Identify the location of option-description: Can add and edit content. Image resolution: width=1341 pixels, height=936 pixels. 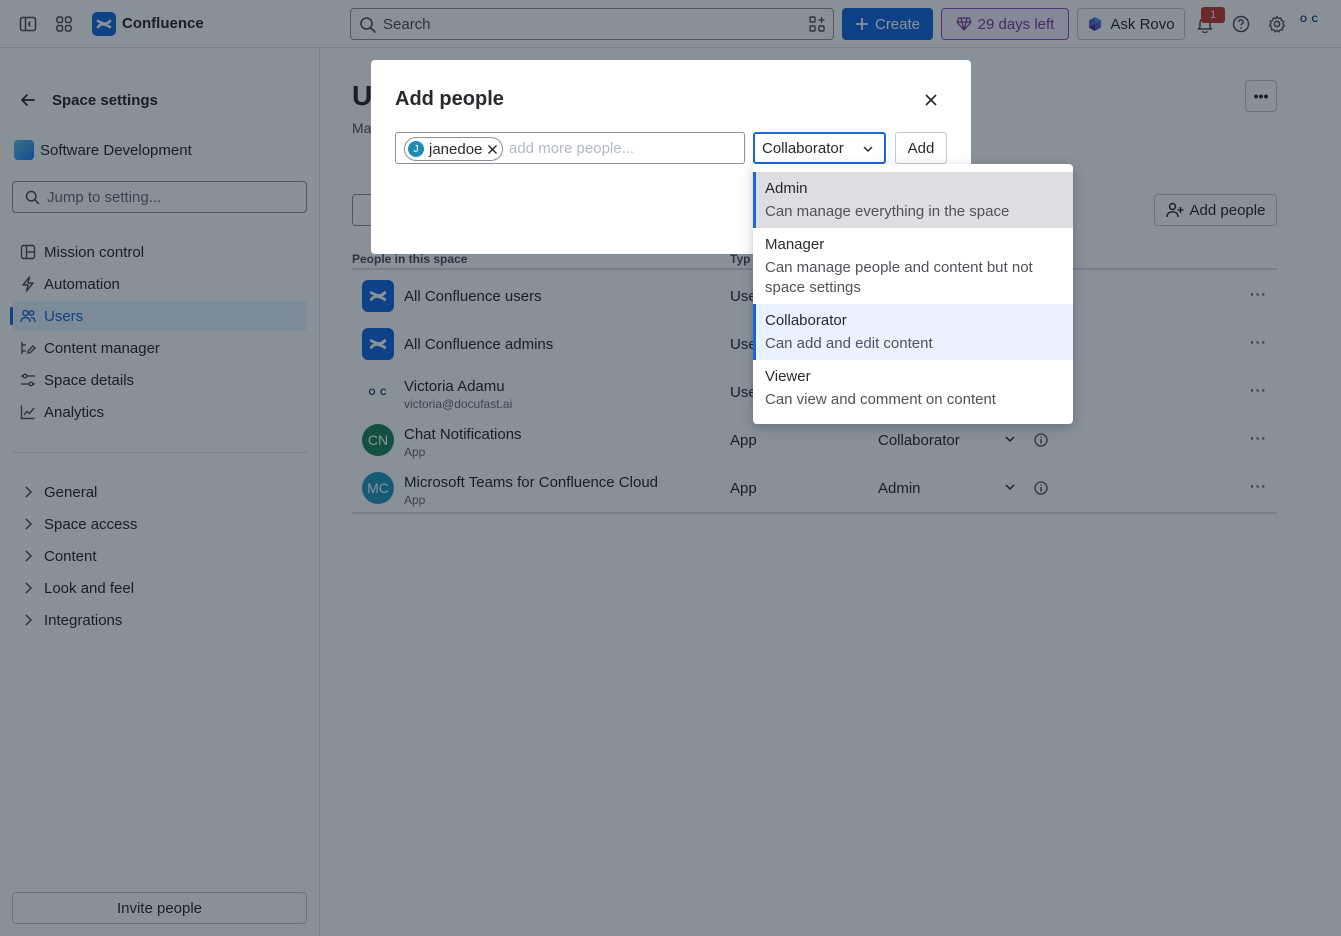
(849, 343).